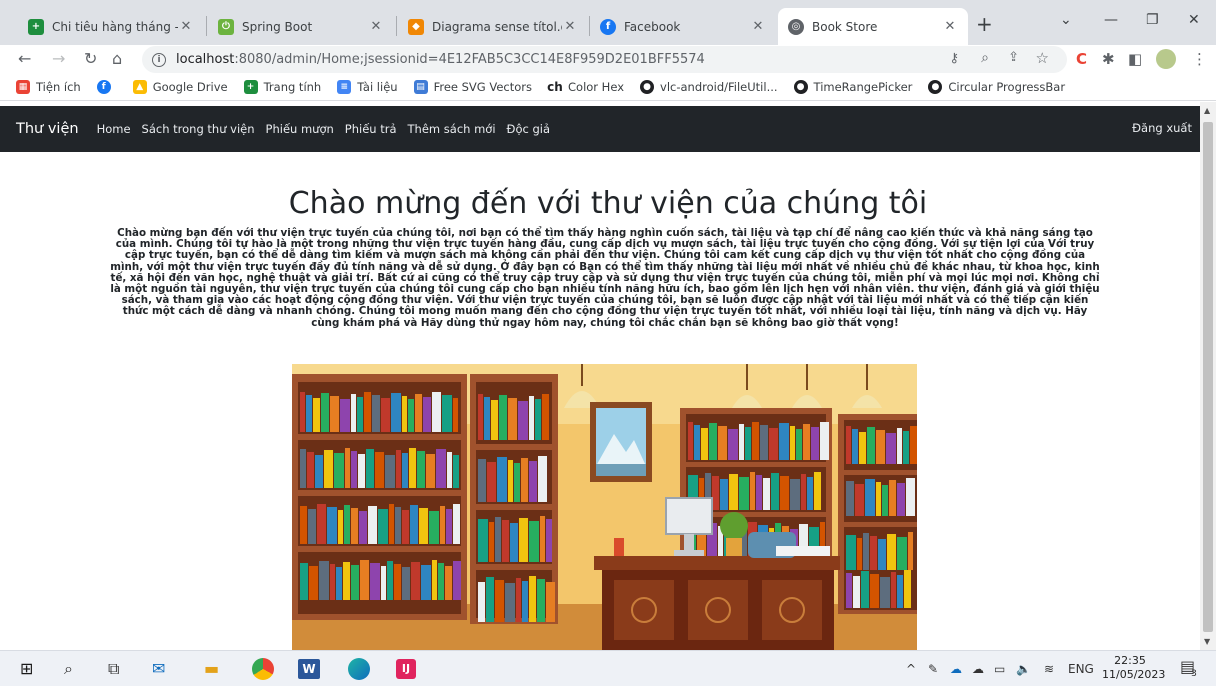  Describe the element at coordinates (528, 129) in the screenshot. I see `nav-readers: Độc giả` at that location.